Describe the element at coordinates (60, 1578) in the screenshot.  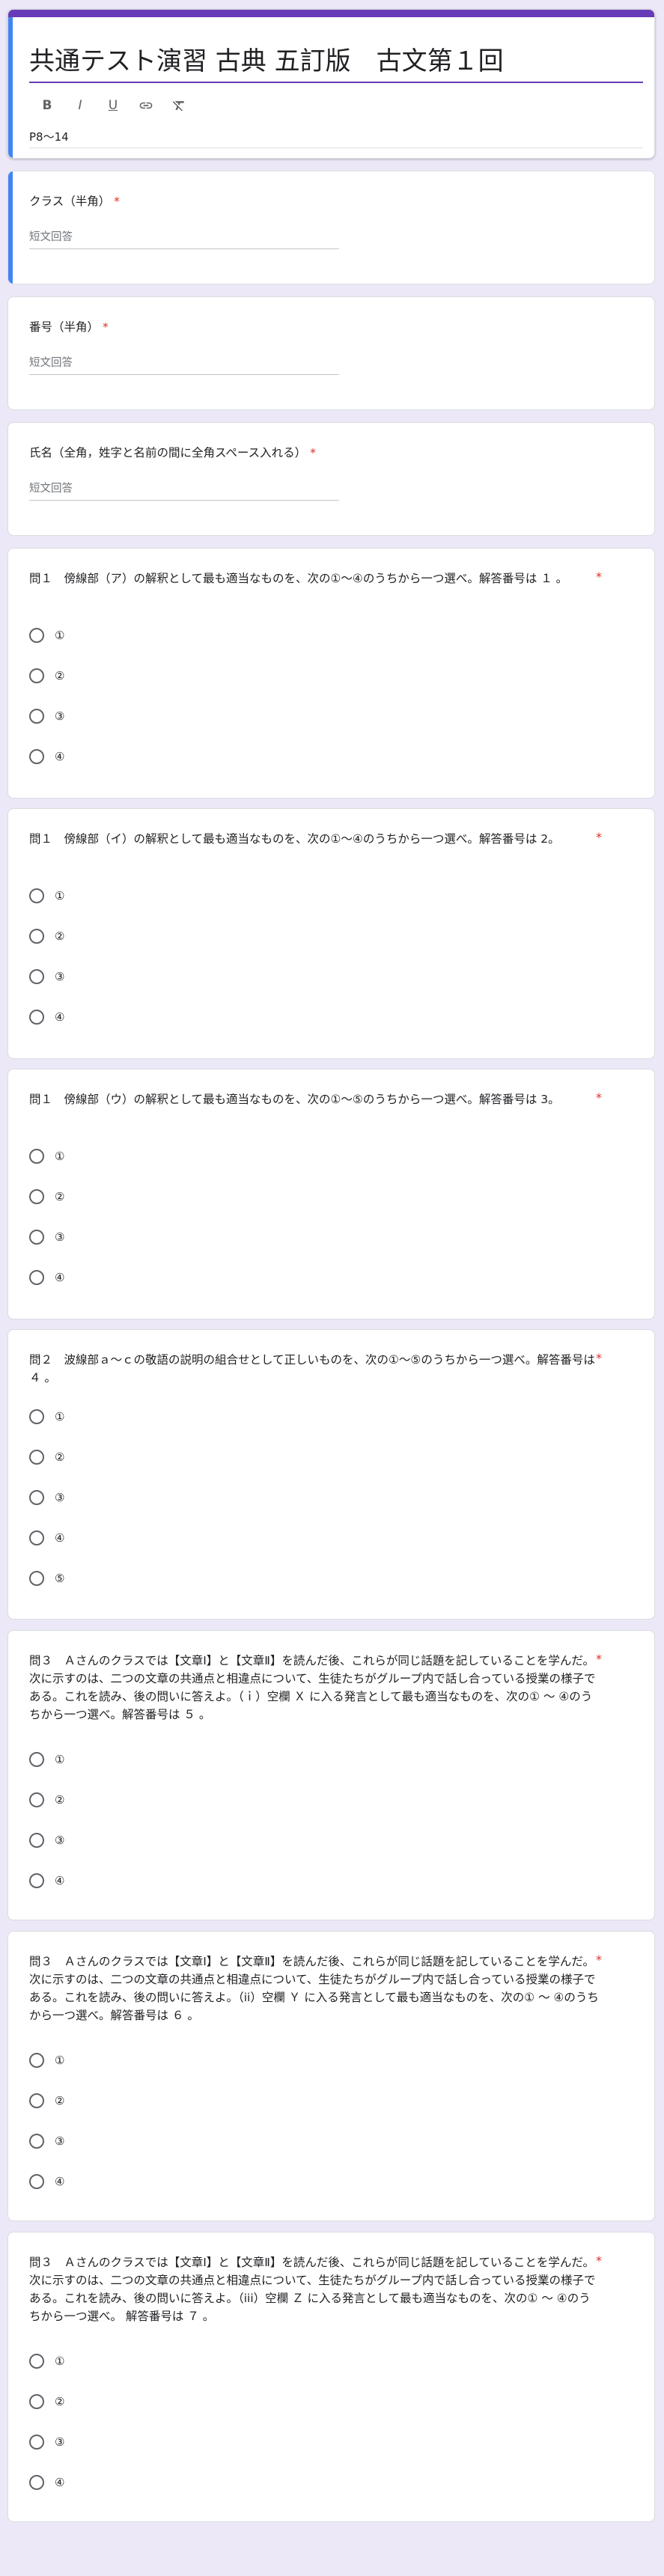
I see `option-label: ⑤` at that location.